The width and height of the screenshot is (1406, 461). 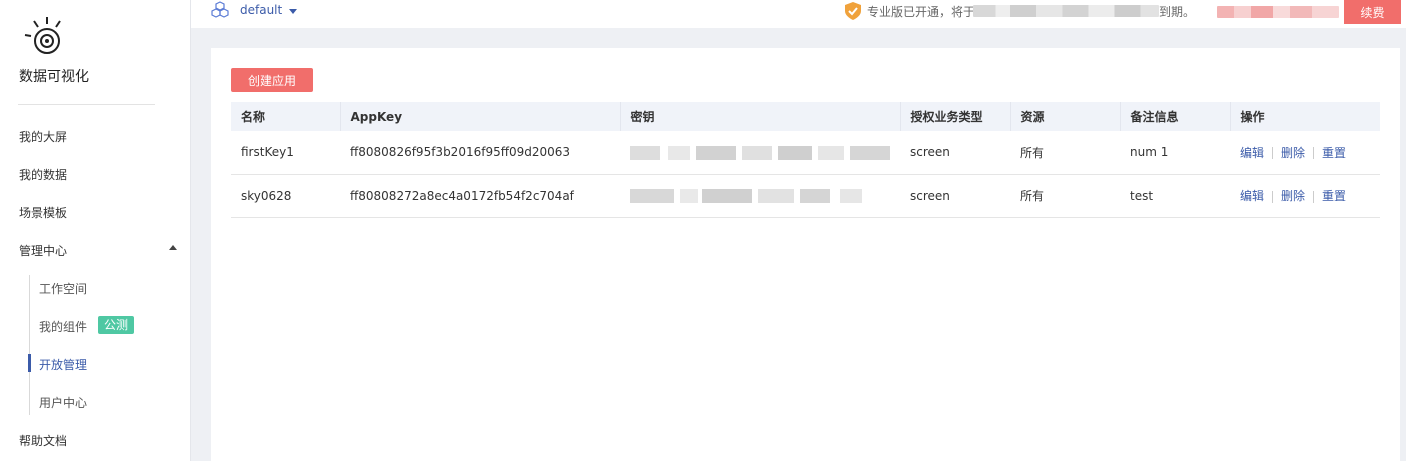 What do you see at coordinates (116, 325) in the screenshot?
I see `beta-badge: 公测` at bounding box center [116, 325].